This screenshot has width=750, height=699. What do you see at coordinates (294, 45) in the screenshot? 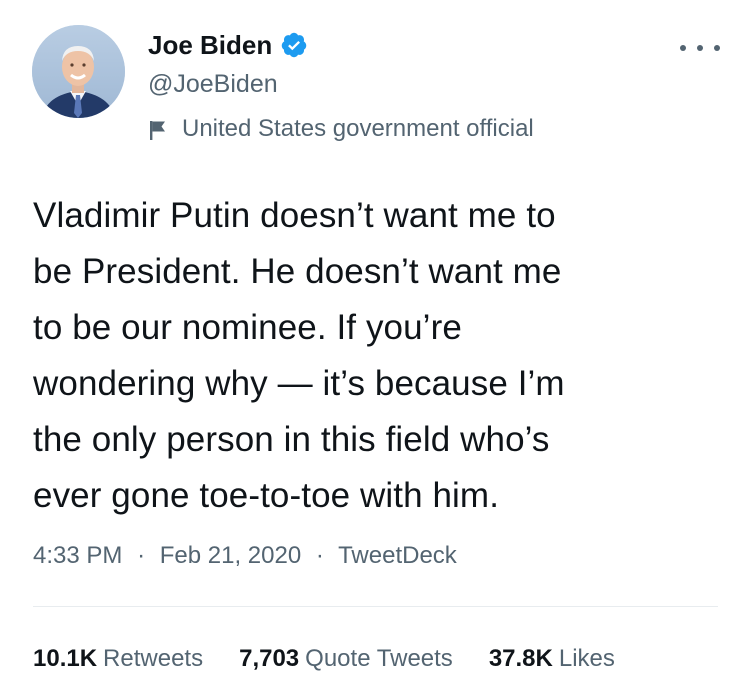
I see `verified-badge-icon` at bounding box center [294, 45].